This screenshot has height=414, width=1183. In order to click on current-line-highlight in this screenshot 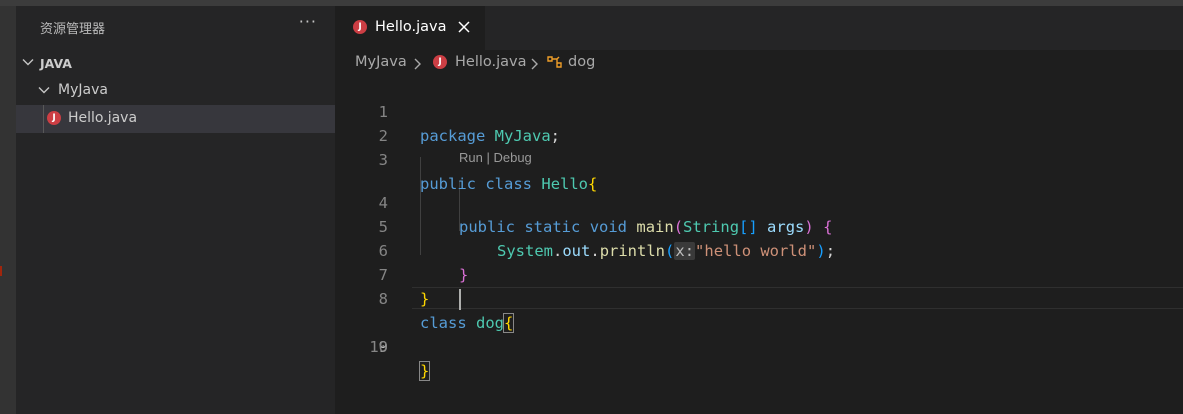, I will do `click(797, 298)`.